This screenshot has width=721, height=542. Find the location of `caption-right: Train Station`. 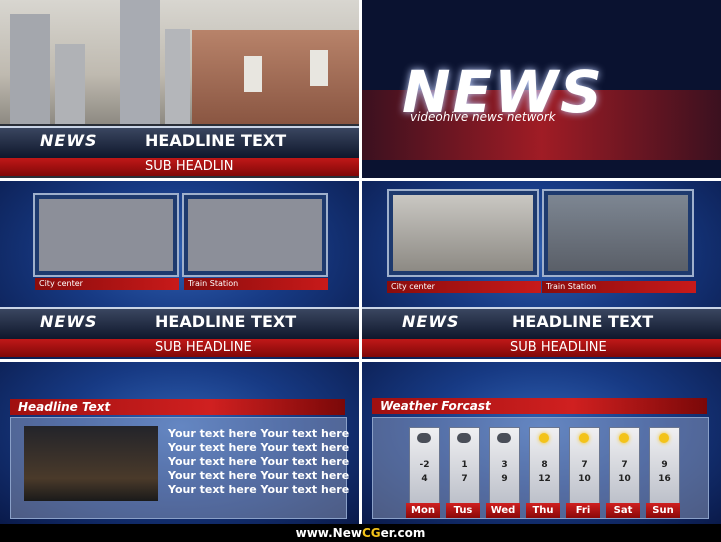

caption-right: Train Station is located at coordinates (256, 284).